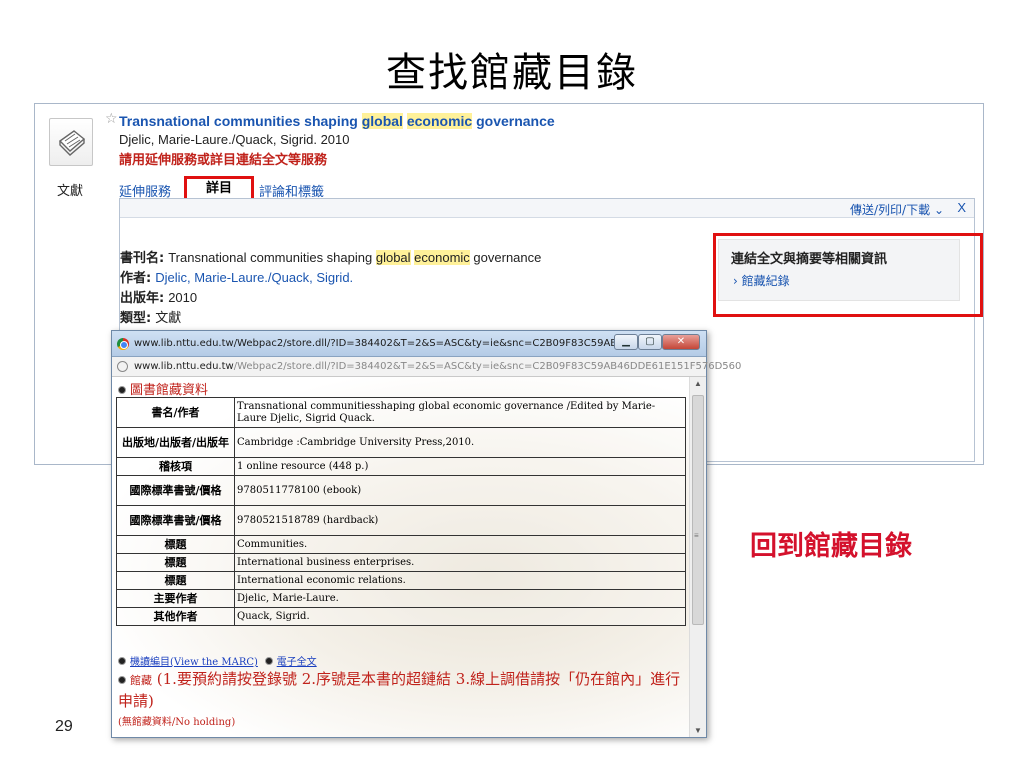  I want to click on row-value: International economic relations., so click(460, 580).